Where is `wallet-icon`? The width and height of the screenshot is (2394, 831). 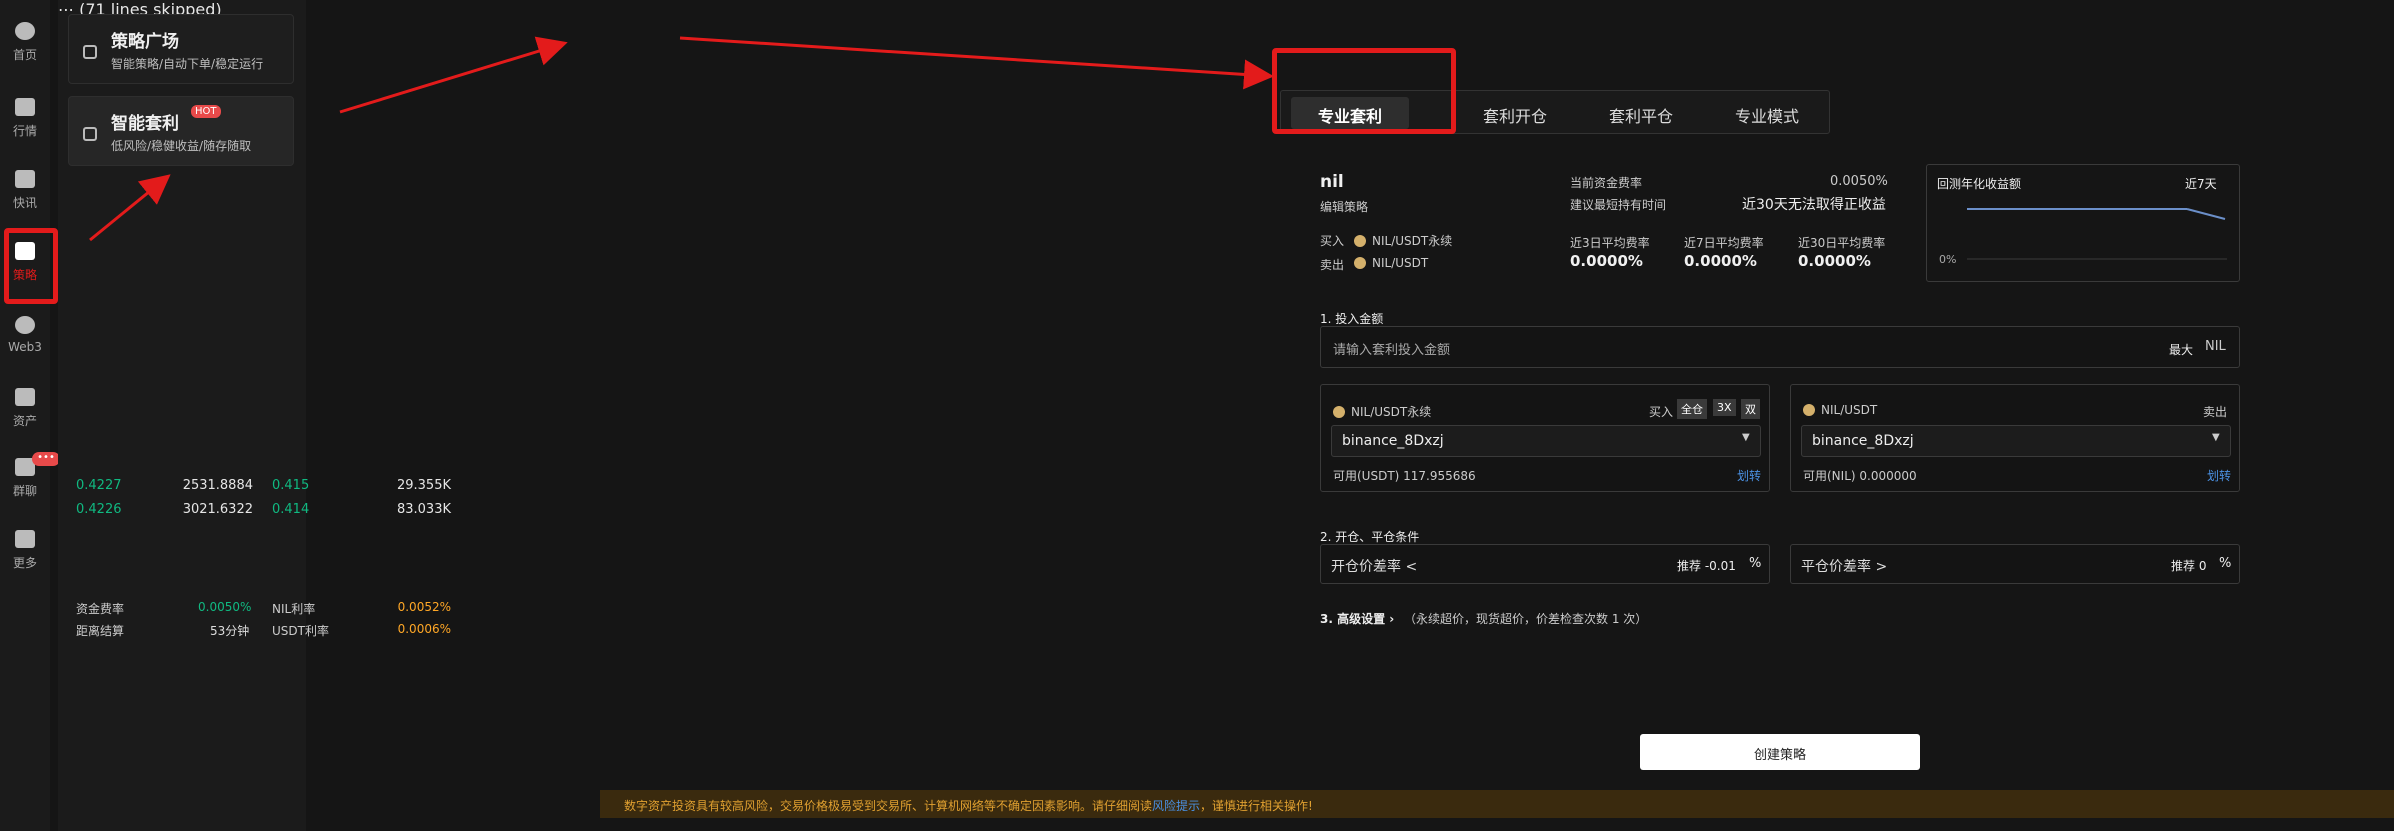
wallet-icon is located at coordinates (25, 397).